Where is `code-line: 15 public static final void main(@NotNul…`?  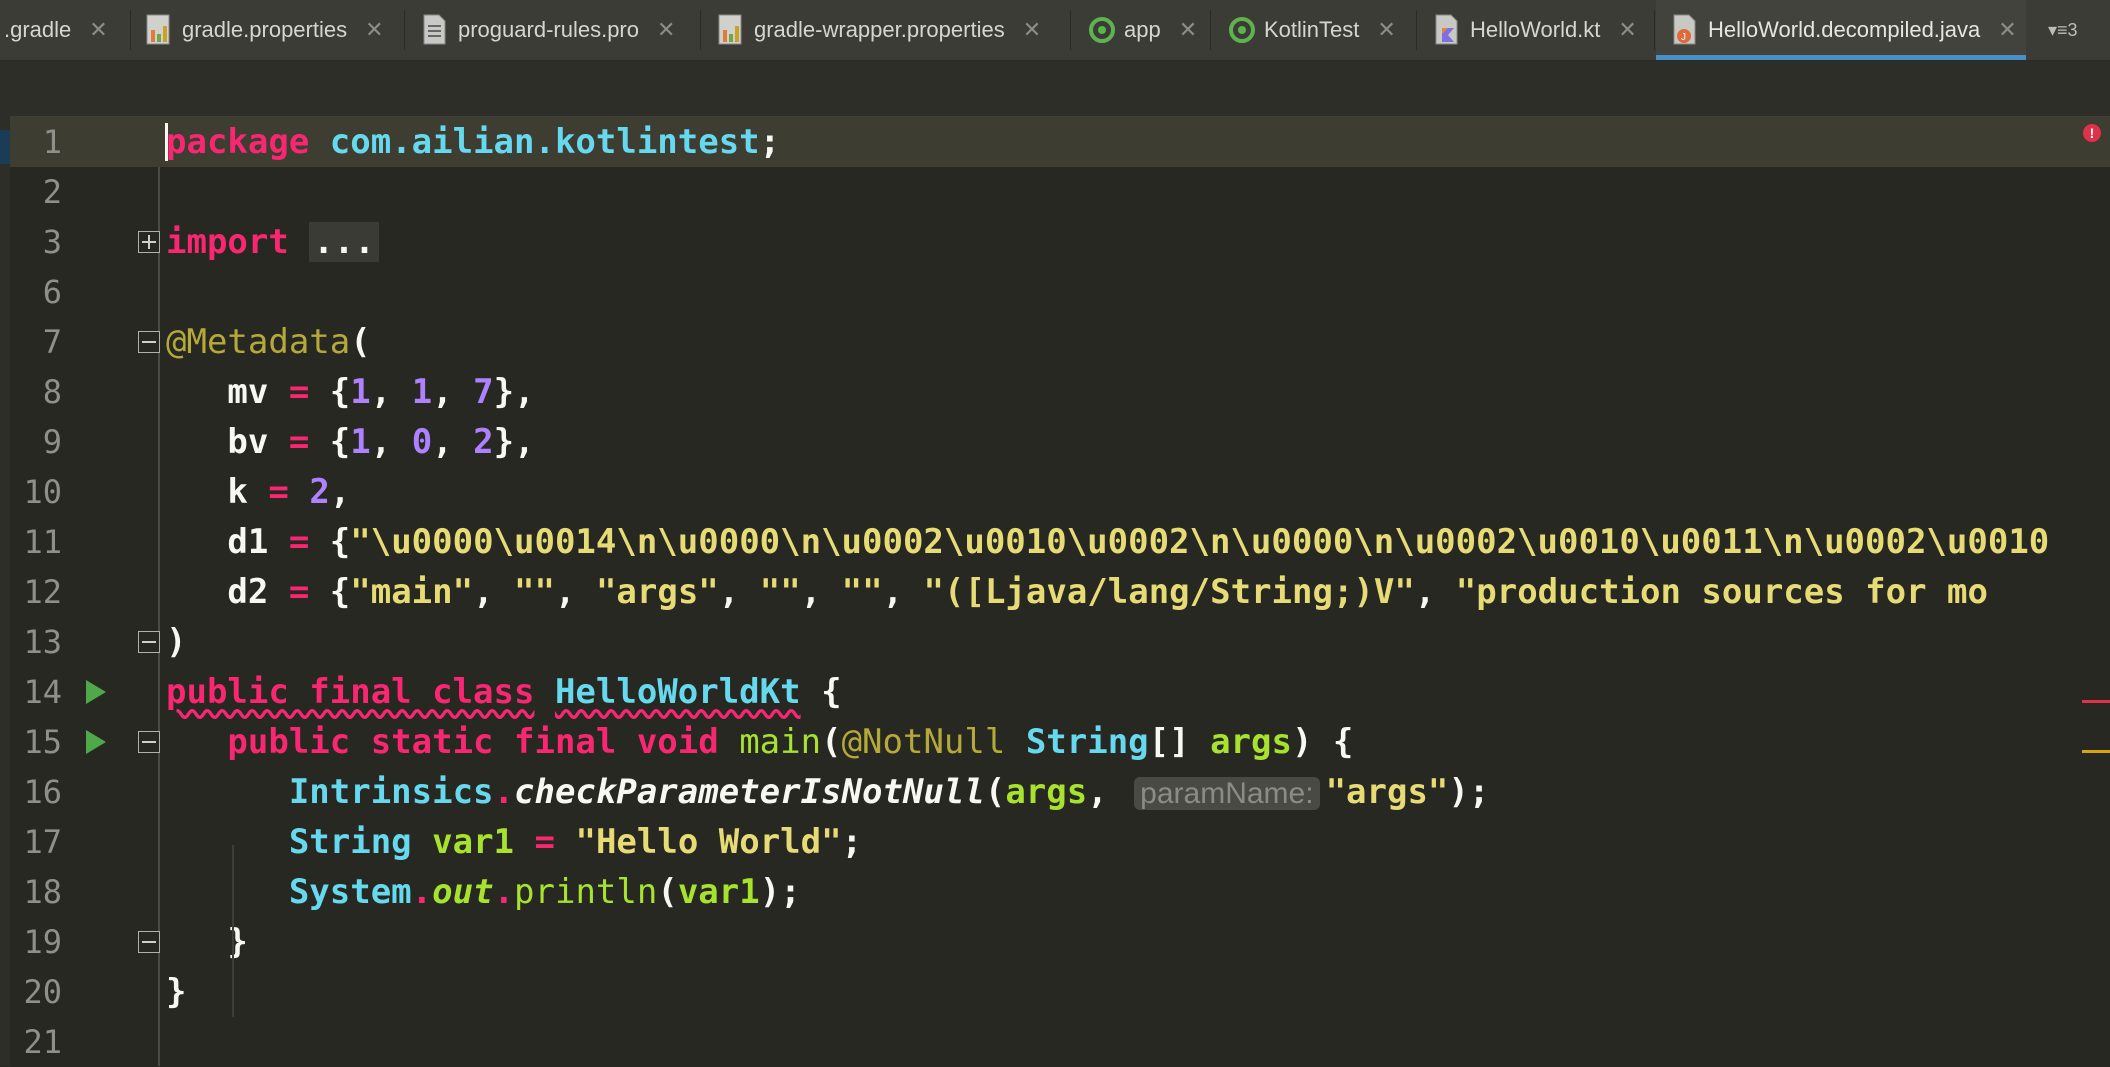
code-line: 15 public static final void main(@NotNul… is located at coordinates (1060, 742).